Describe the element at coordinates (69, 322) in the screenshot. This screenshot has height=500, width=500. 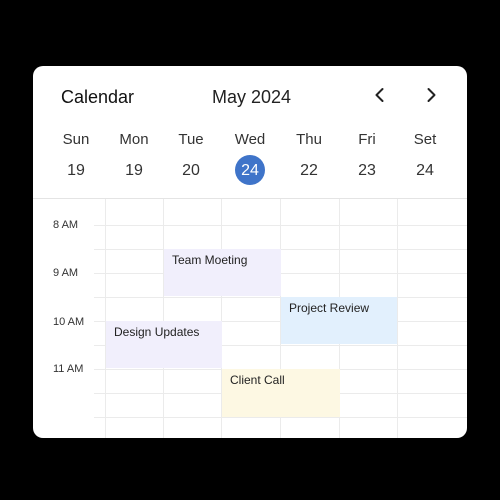
I see `time-label: 10 AM` at that location.